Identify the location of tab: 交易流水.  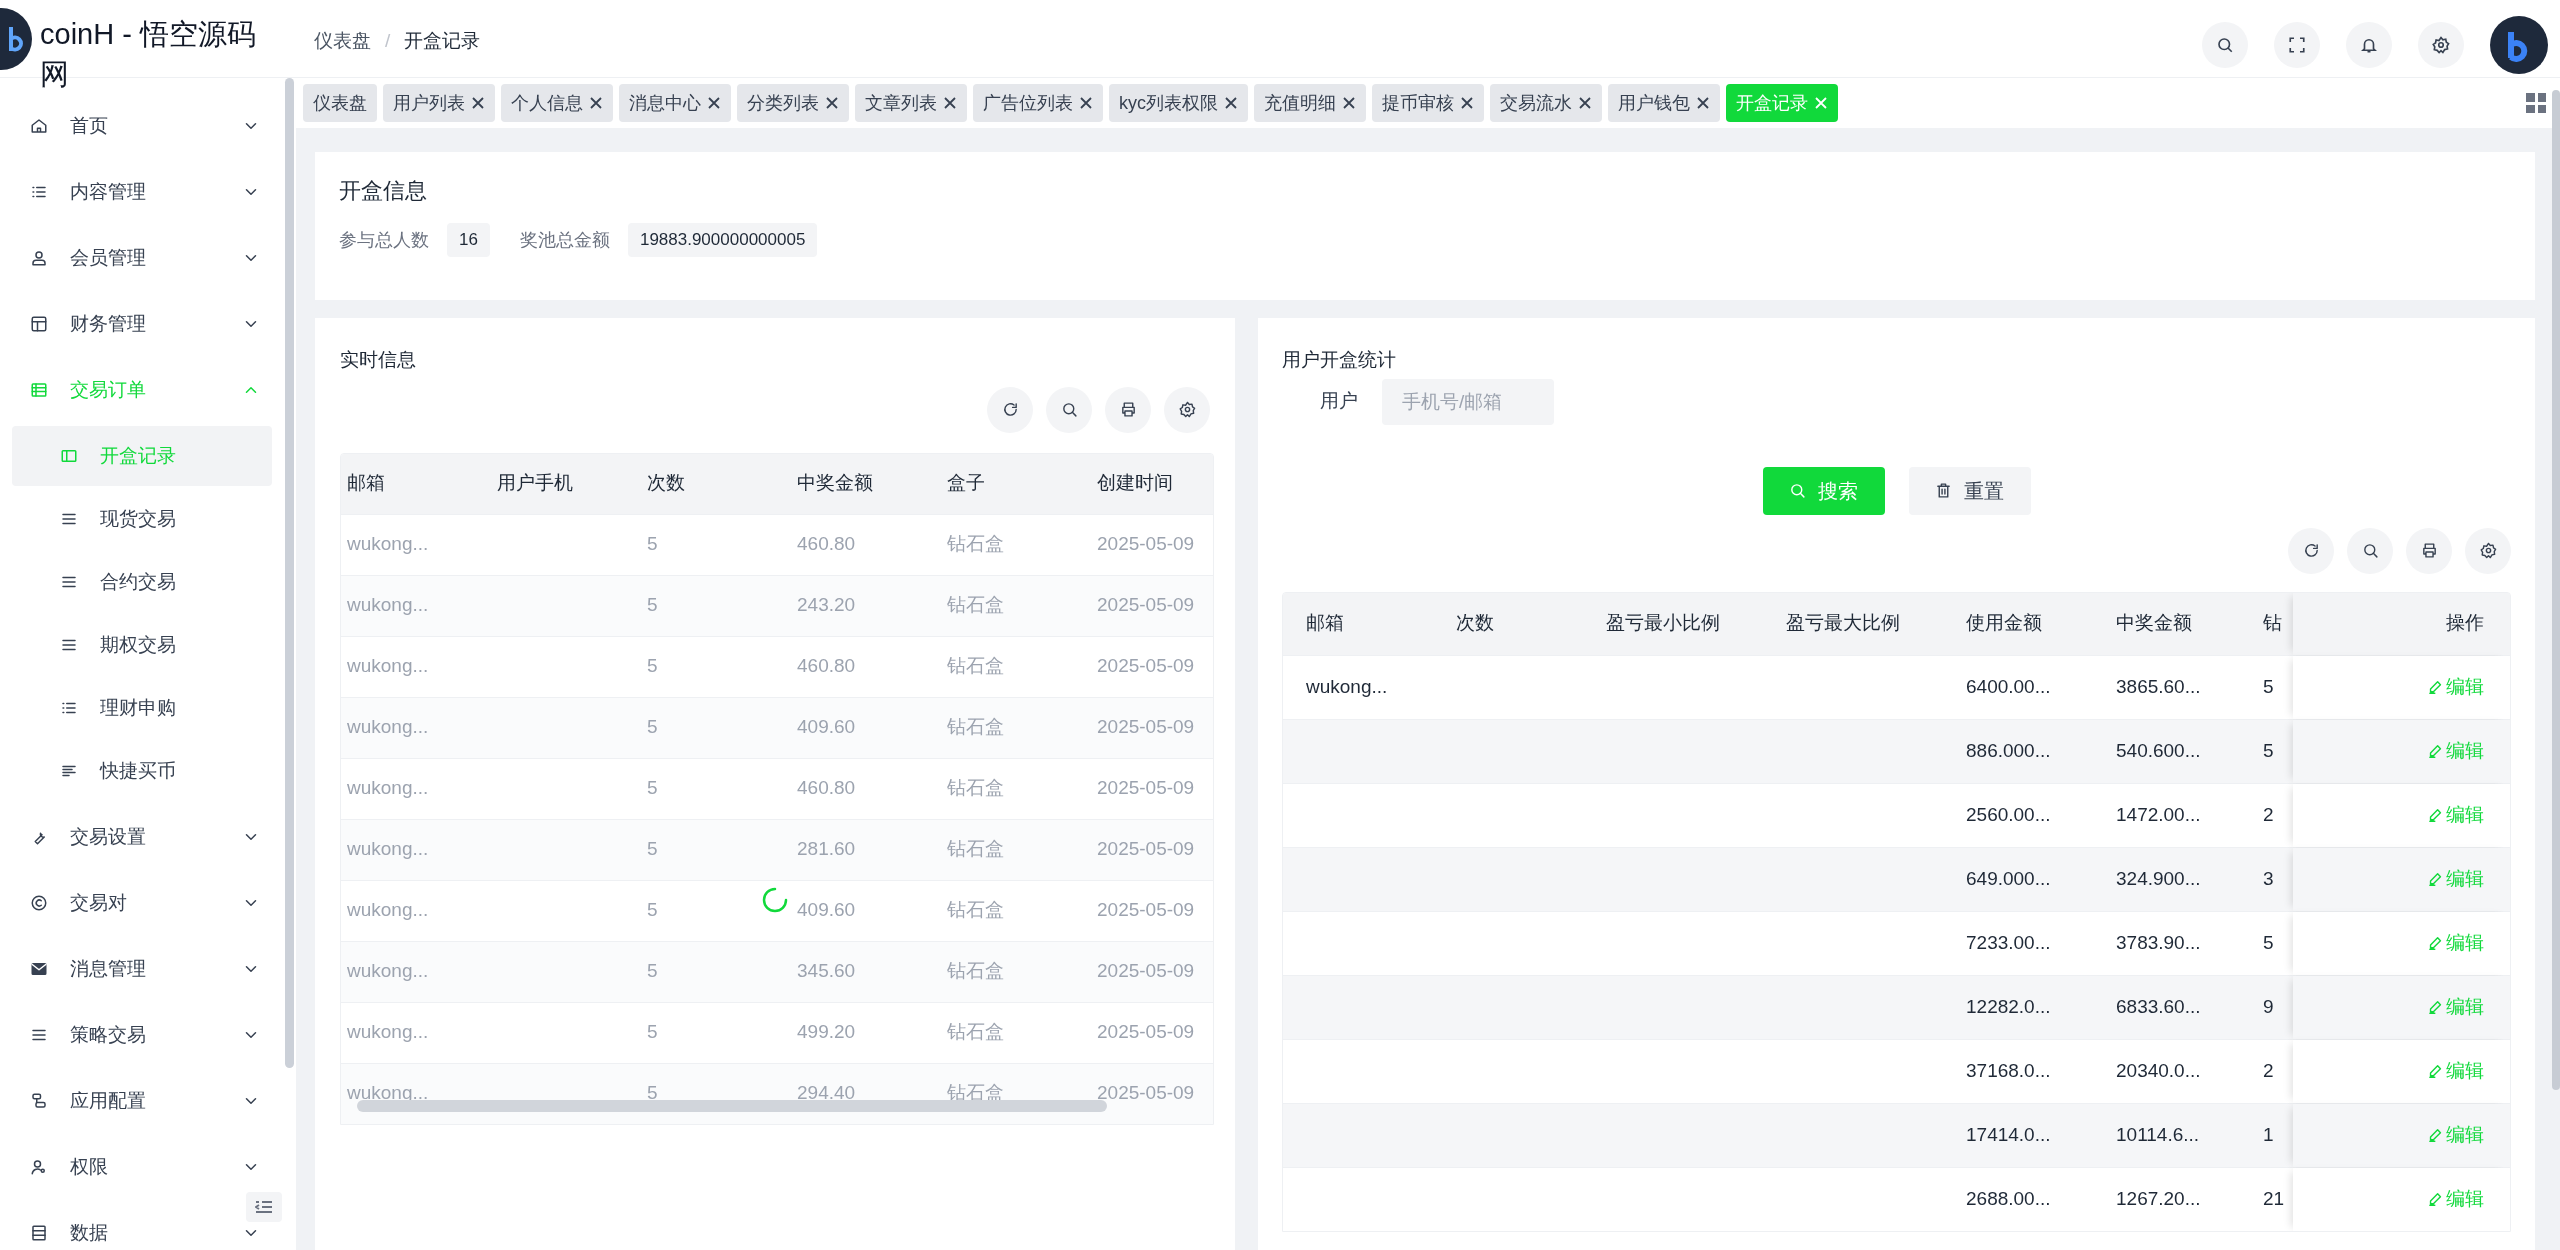
(1546, 103).